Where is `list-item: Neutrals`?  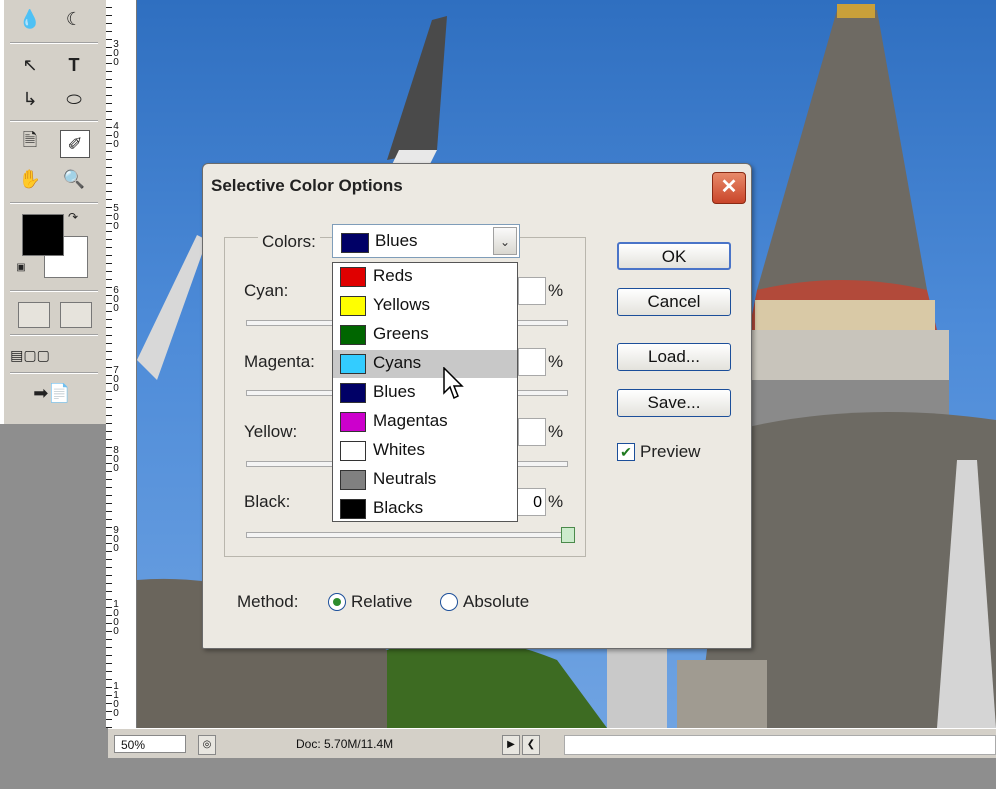 list-item: Neutrals is located at coordinates (425, 480).